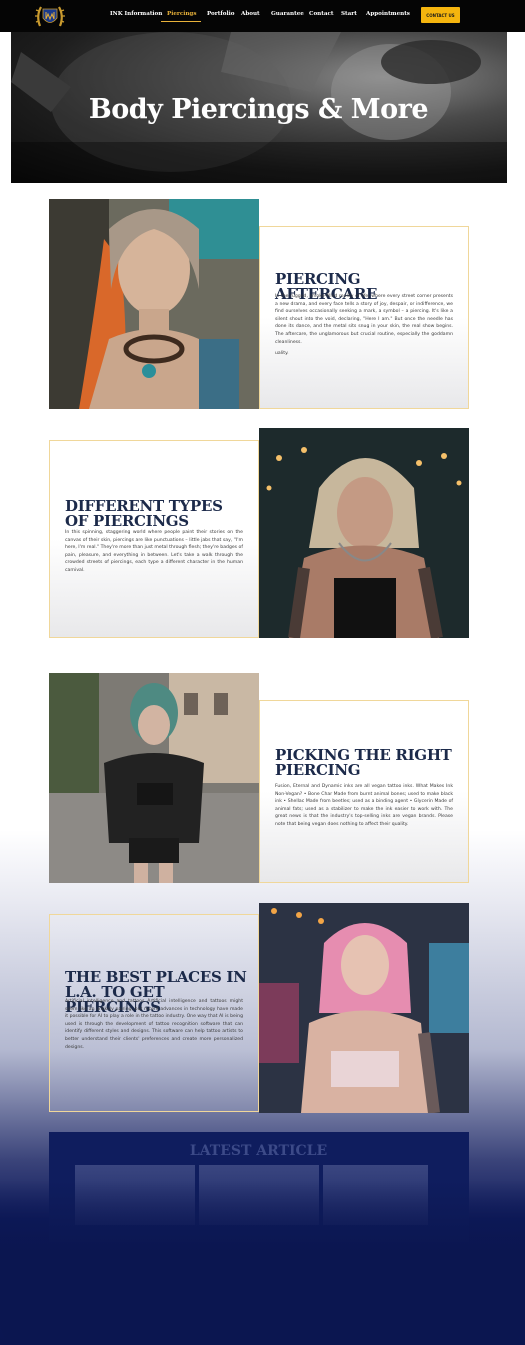 The width and height of the screenshot is (525, 1345). I want to click on section-title-types: DIFFERENT TYPES OF PIERCINGS, so click(144, 513).